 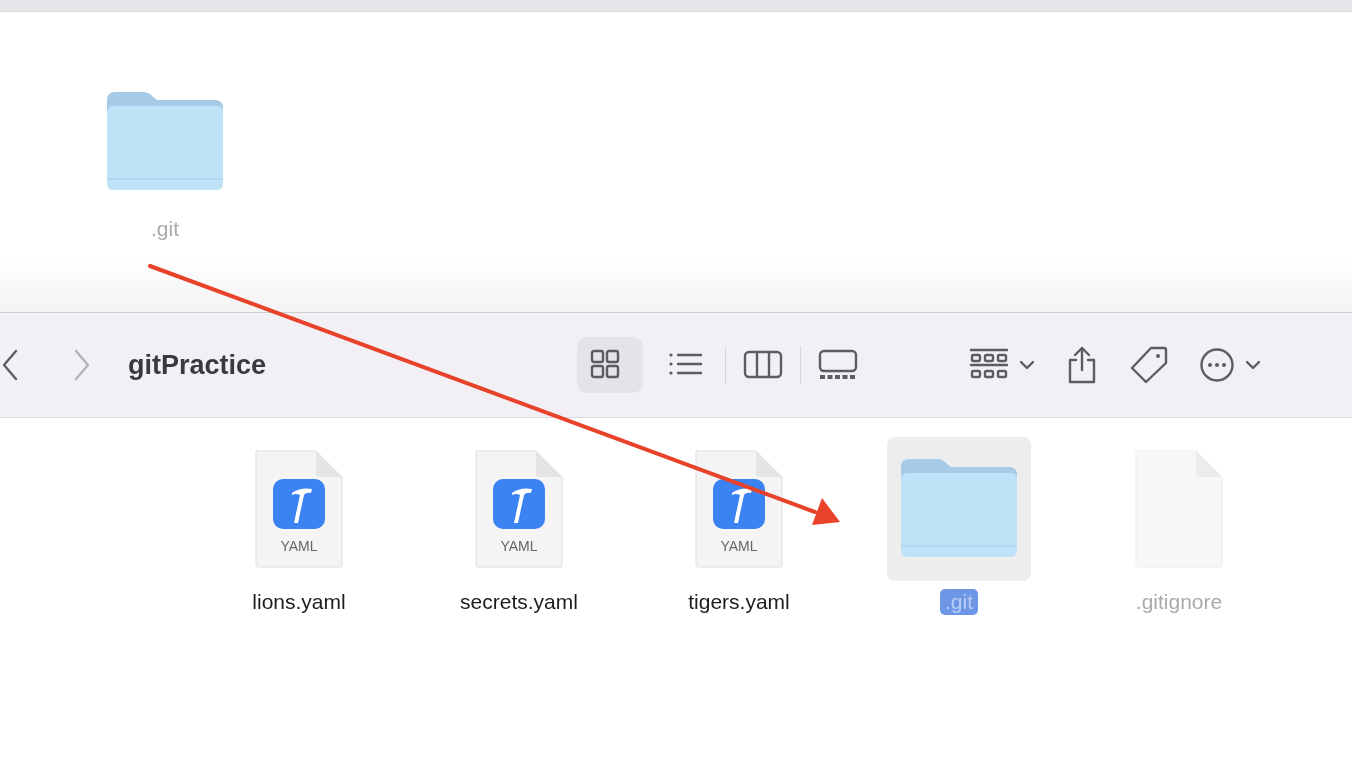 I want to click on folder-title: gitPractice, so click(x=197, y=365).